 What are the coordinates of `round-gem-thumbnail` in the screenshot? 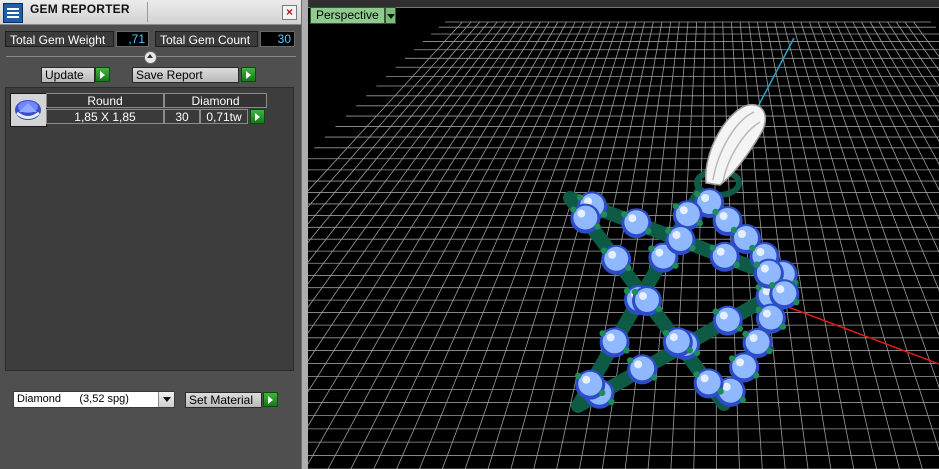 It's located at (28, 110).